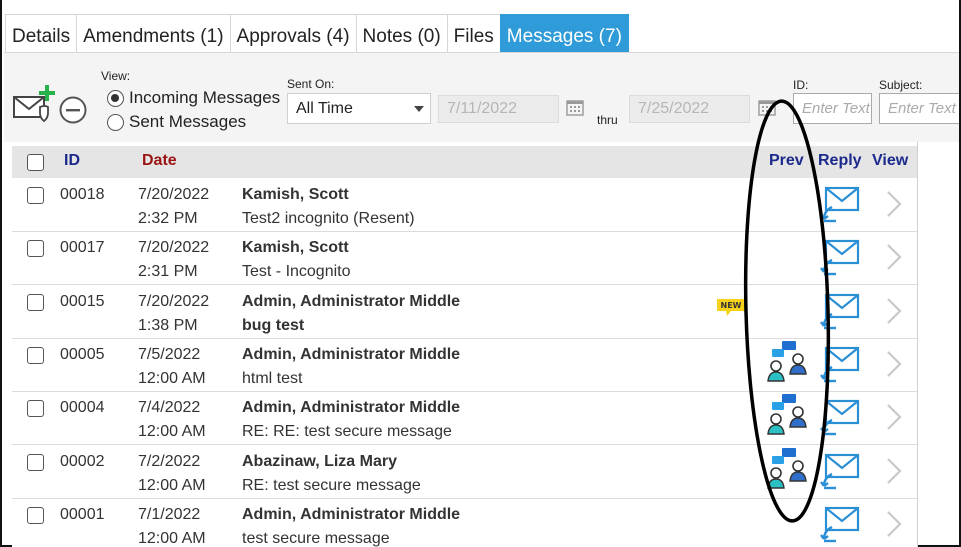 This screenshot has width=961, height=547. I want to click on header-reply: Reply, so click(840, 160).